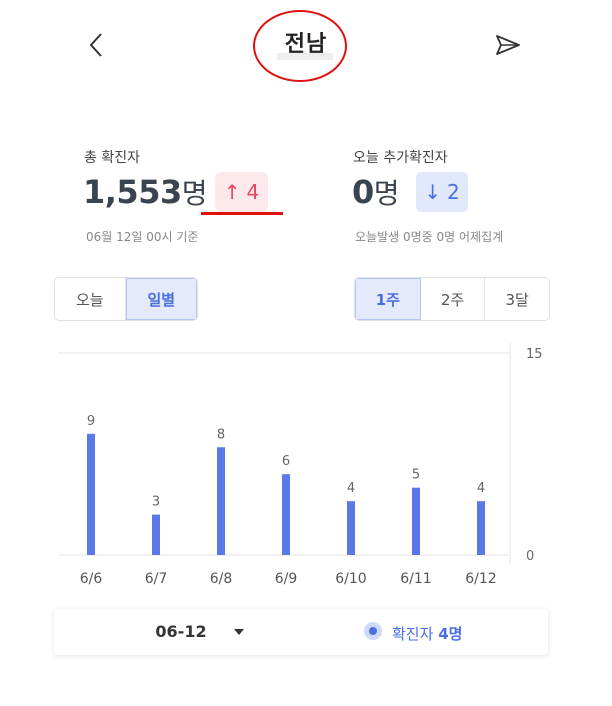 The width and height of the screenshot is (612, 706). Describe the element at coordinates (156, 534) in the screenshot. I see `bar-6/7` at that location.